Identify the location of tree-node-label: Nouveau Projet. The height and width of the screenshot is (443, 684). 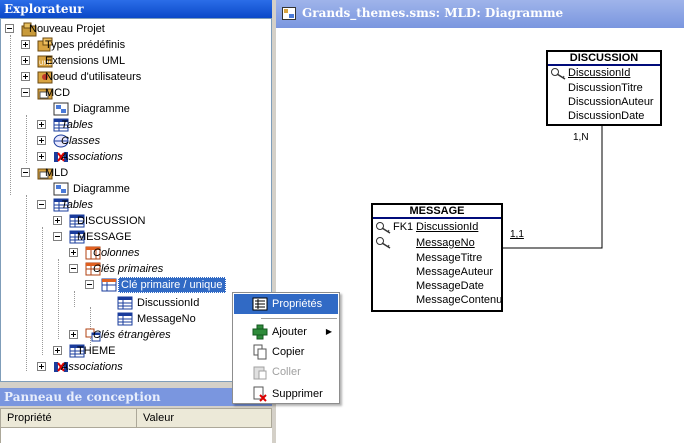
(67, 29).